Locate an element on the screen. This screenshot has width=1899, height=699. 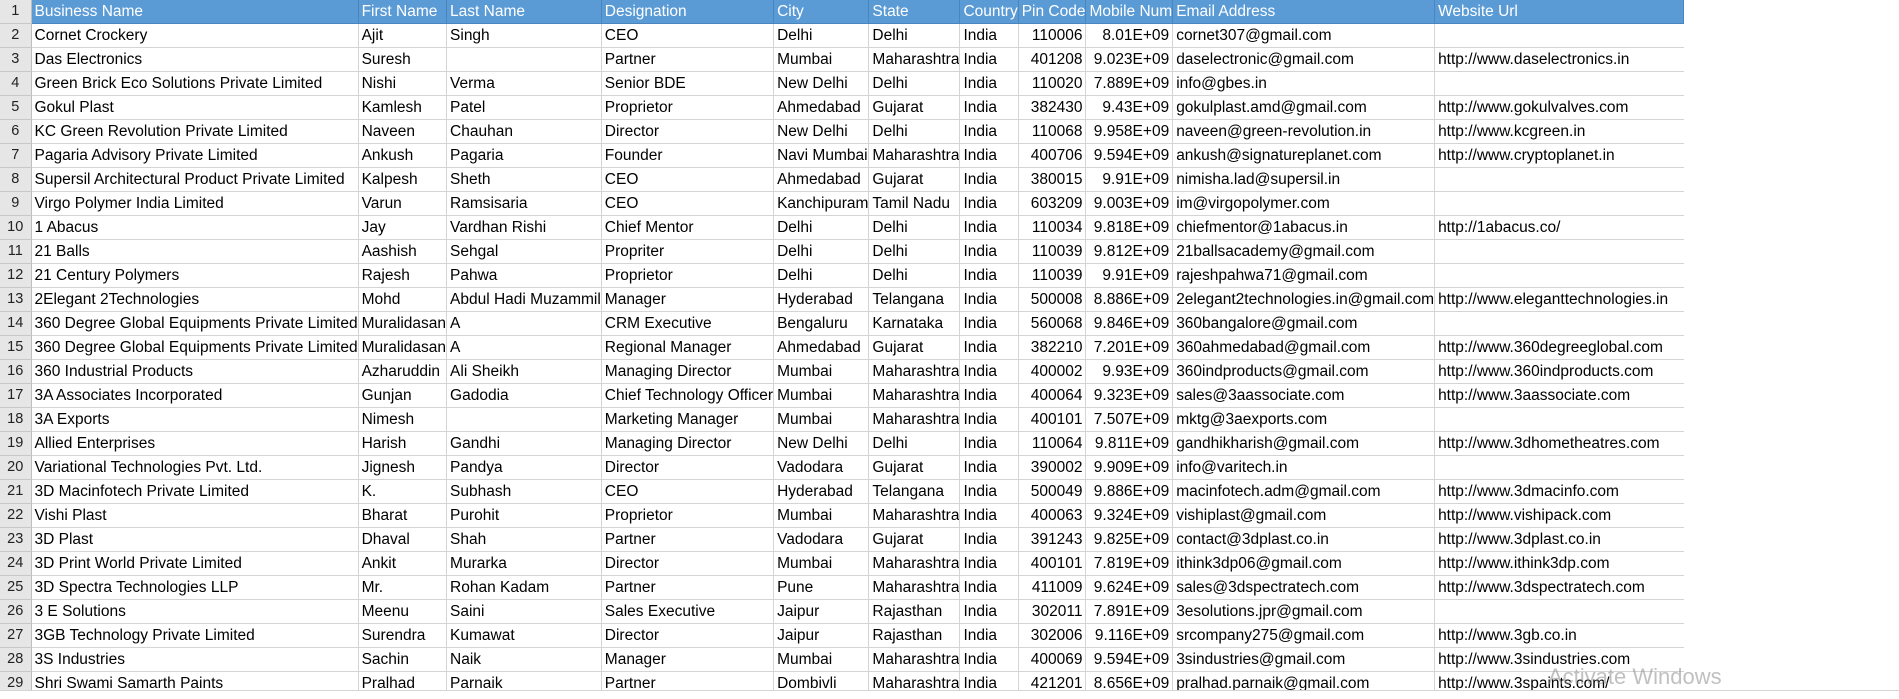
cell-pin-code: 401208 is located at coordinates (1052, 59).